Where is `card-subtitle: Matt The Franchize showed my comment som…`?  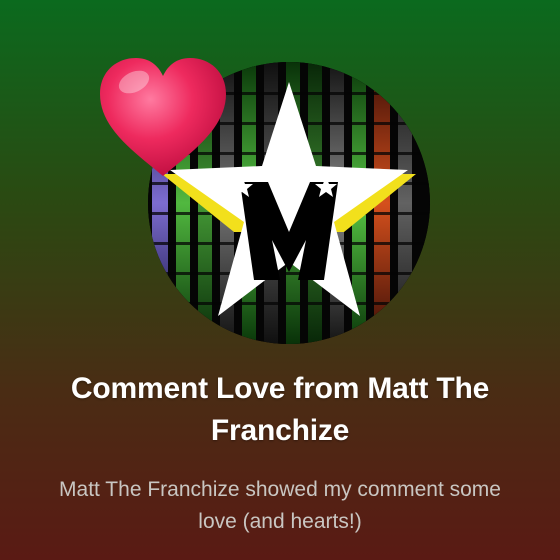 card-subtitle: Matt The Franchize showed my comment som… is located at coordinates (280, 505).